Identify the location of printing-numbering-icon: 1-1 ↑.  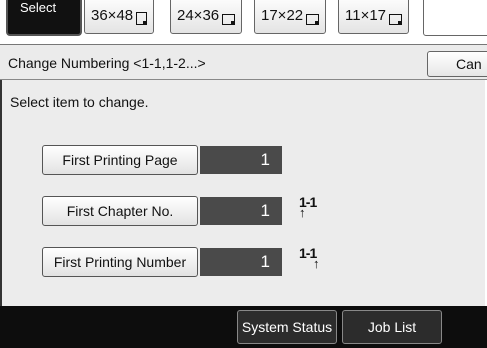
(314, 262).